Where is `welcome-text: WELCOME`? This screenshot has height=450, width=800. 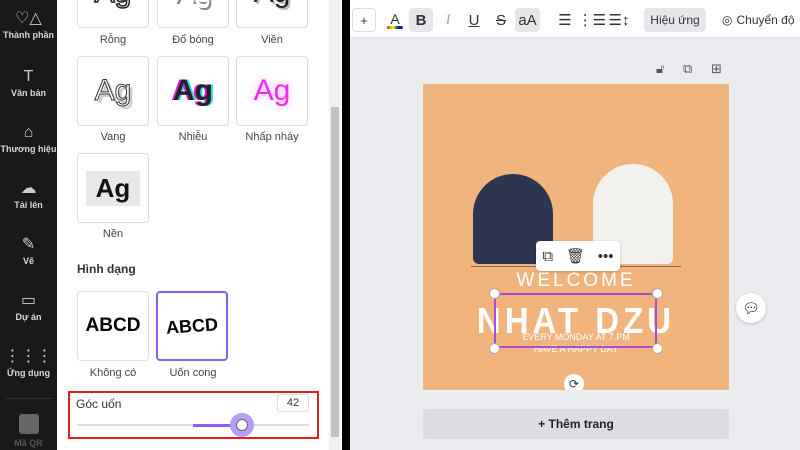 welcome-text: WELCOME is located at coordinates (576, 280).